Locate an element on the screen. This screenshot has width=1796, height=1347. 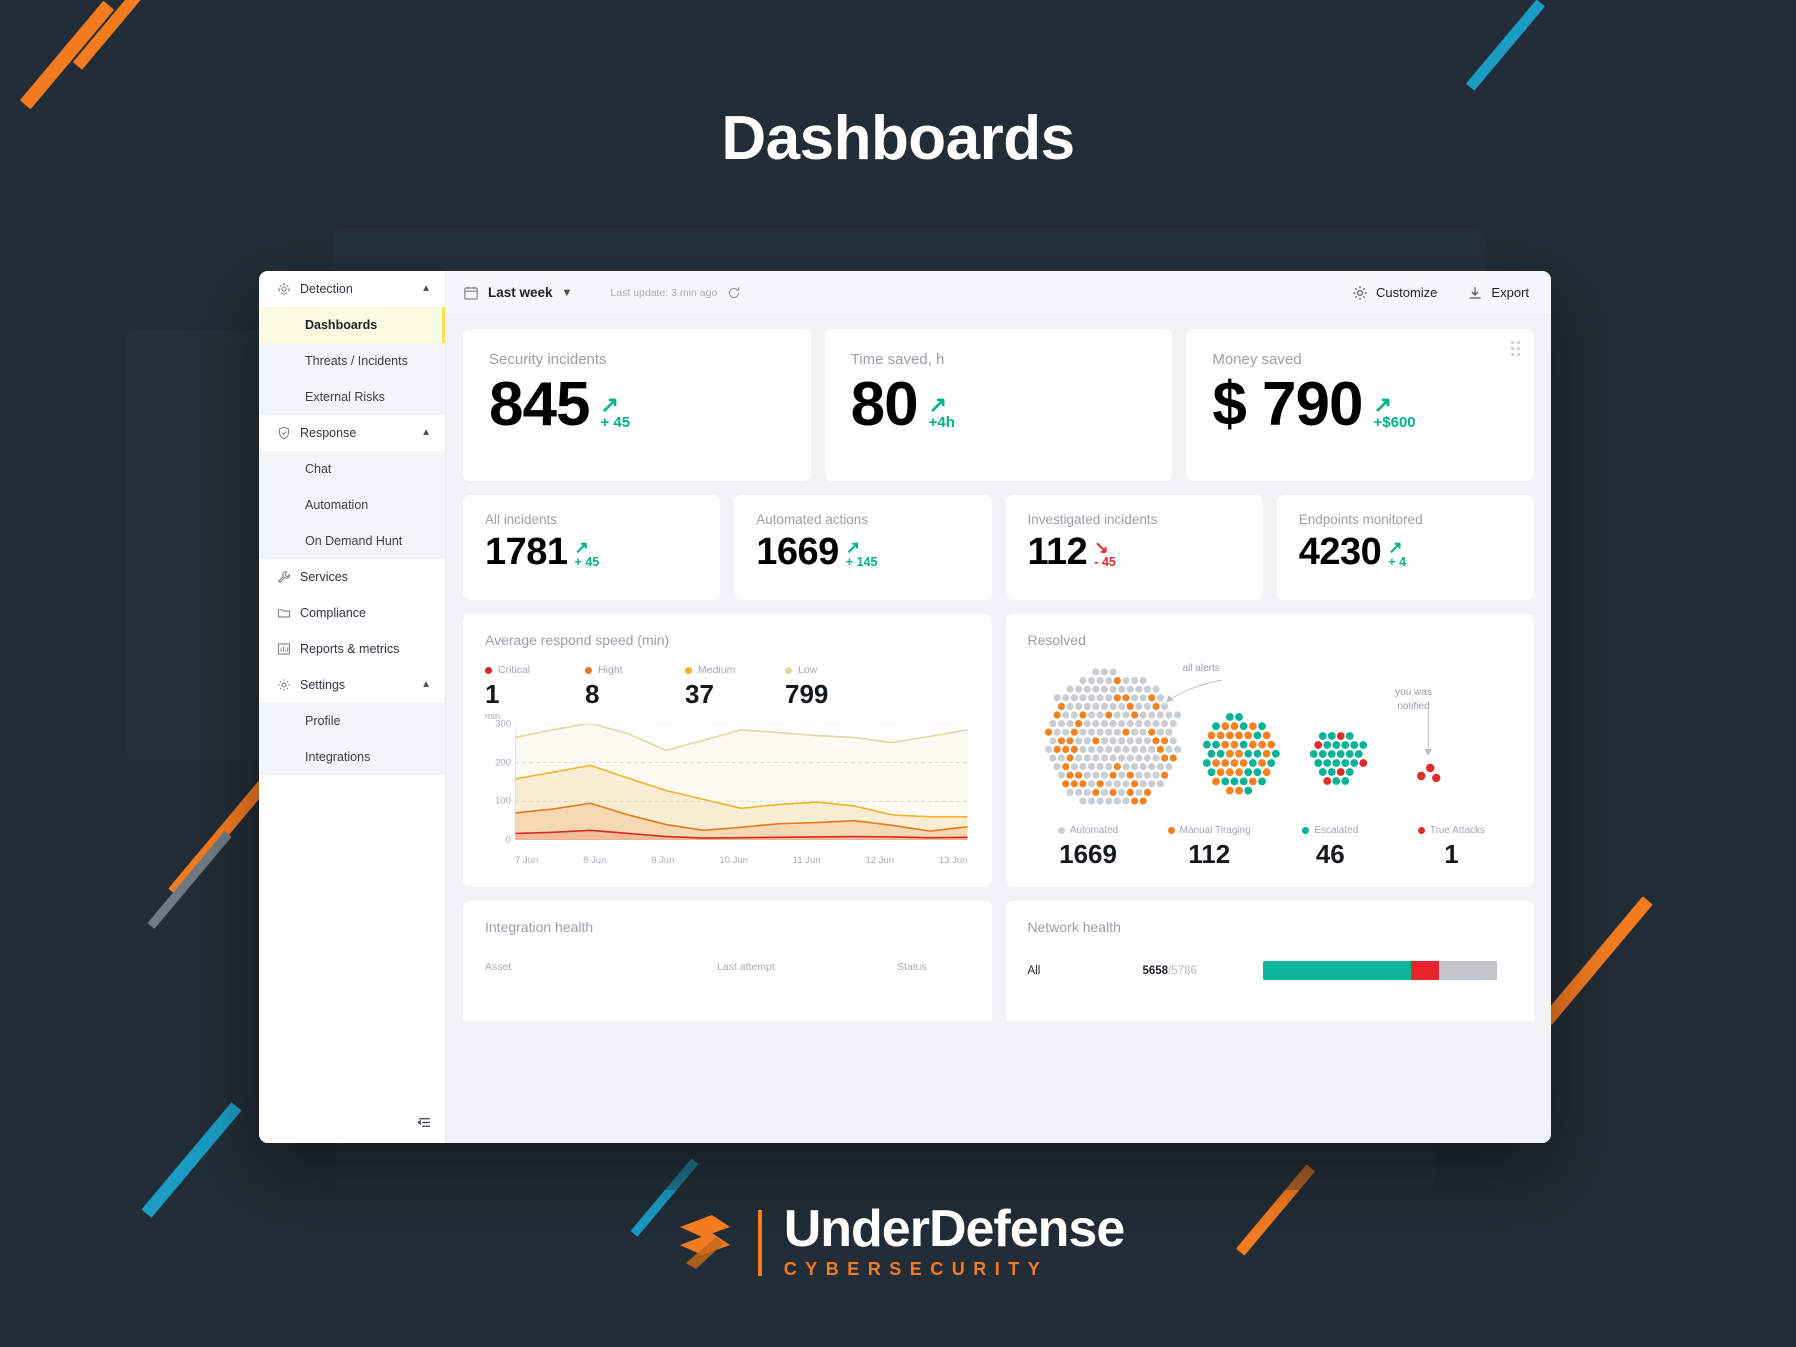
page-title: Dashboards is located at coordinates (898, 138).